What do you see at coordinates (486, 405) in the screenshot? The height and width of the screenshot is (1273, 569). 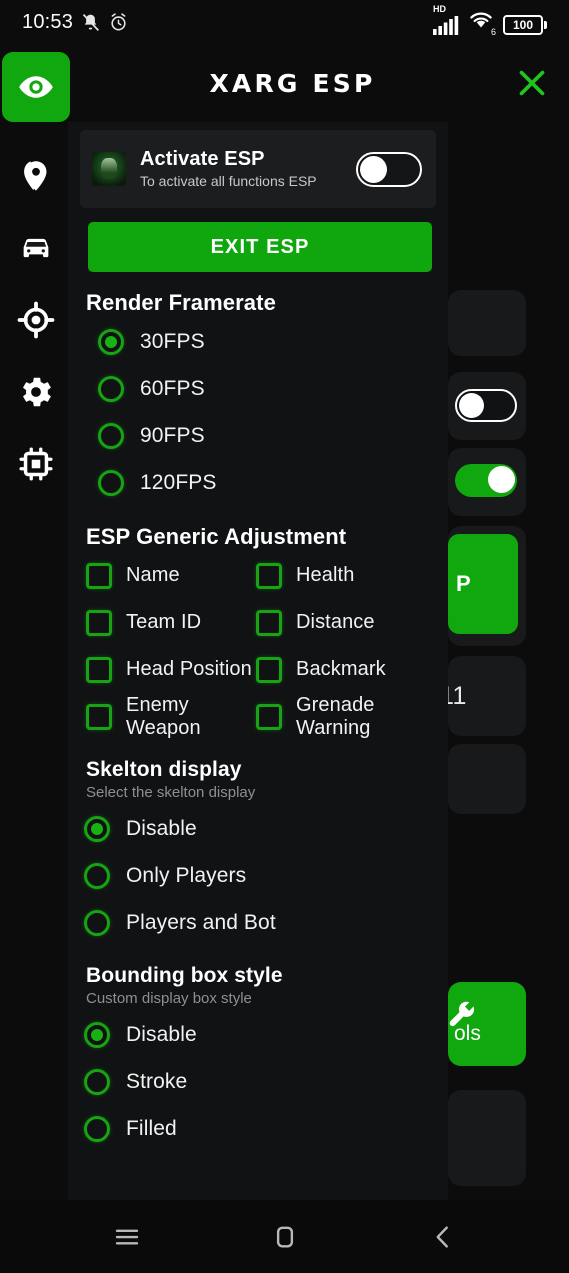 I see `bg-toggle-off` at bounding box center [486, 405].